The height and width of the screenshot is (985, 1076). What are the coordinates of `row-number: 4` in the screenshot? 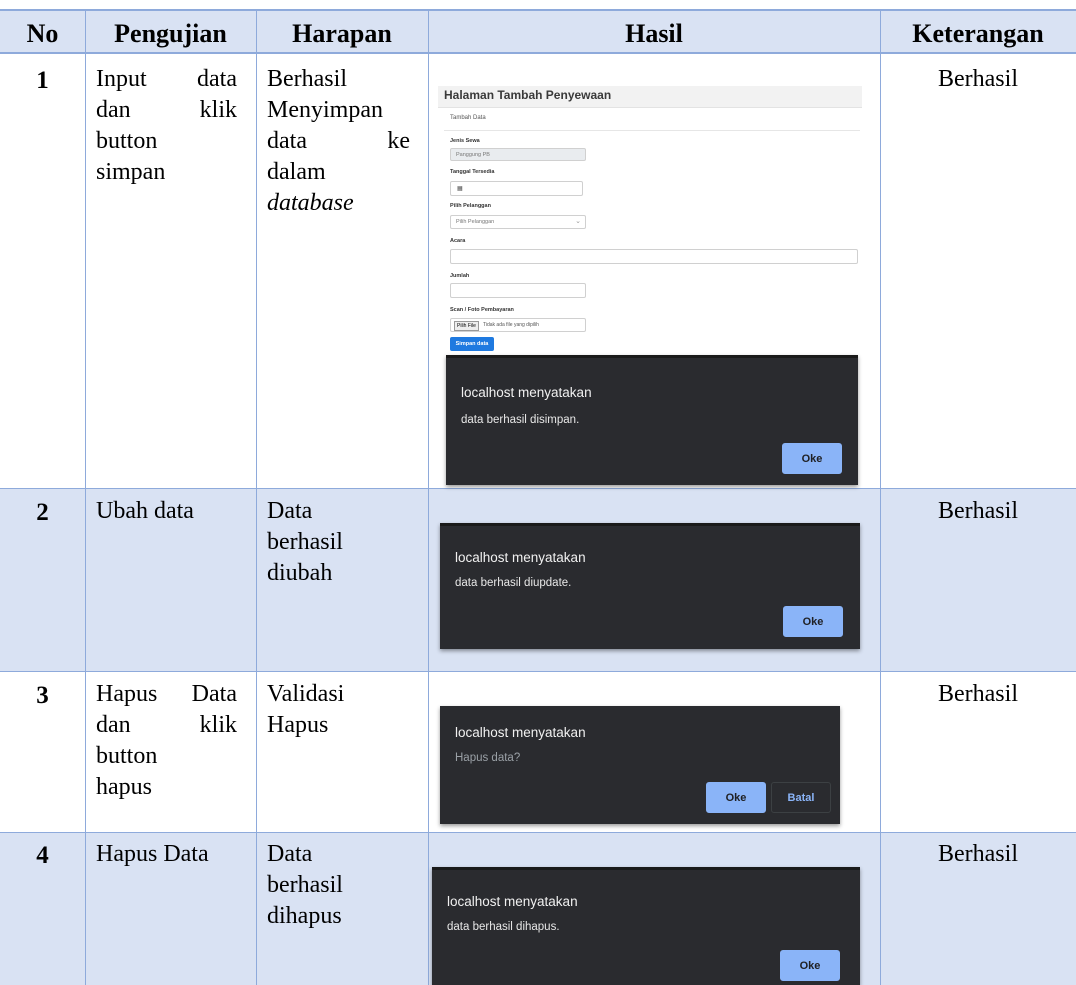 It's located at (42, 855).